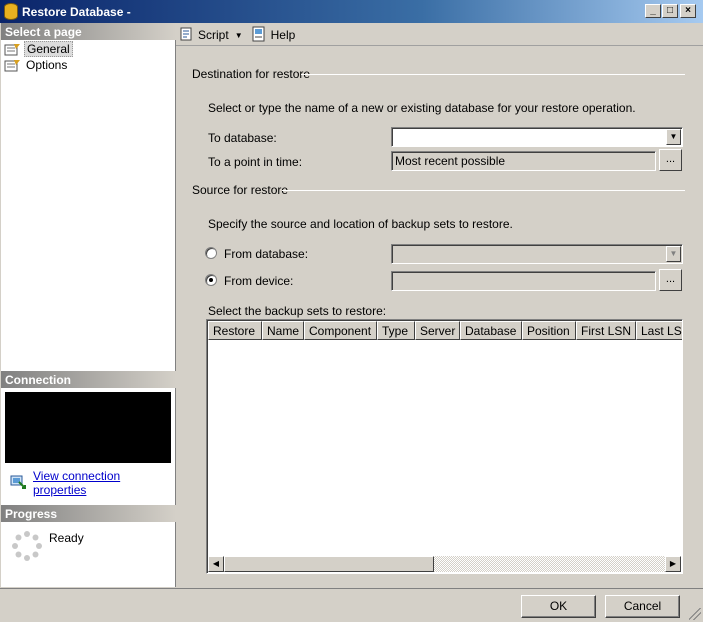 Image resolution: width=703 pixels, height=622 pixels. Describe the element at coordinates (437, 330) in the screenshot. I see `column-header-server: Server` at that location.